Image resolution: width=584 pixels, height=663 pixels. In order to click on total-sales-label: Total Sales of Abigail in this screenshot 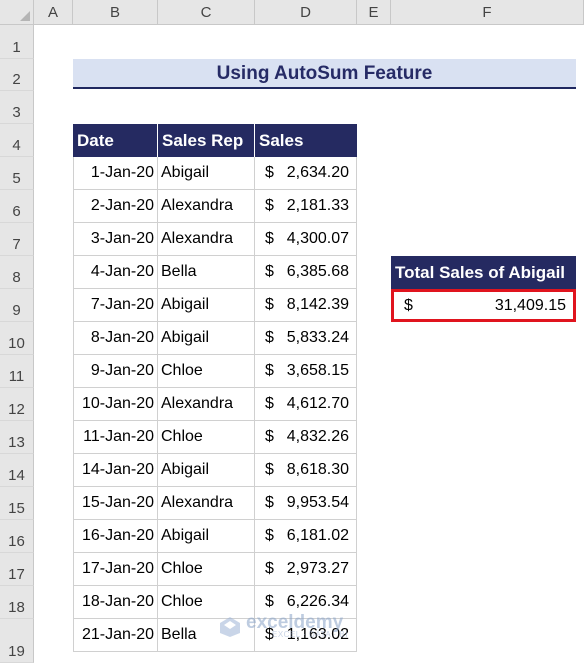, I will do `click(483, 272)`.